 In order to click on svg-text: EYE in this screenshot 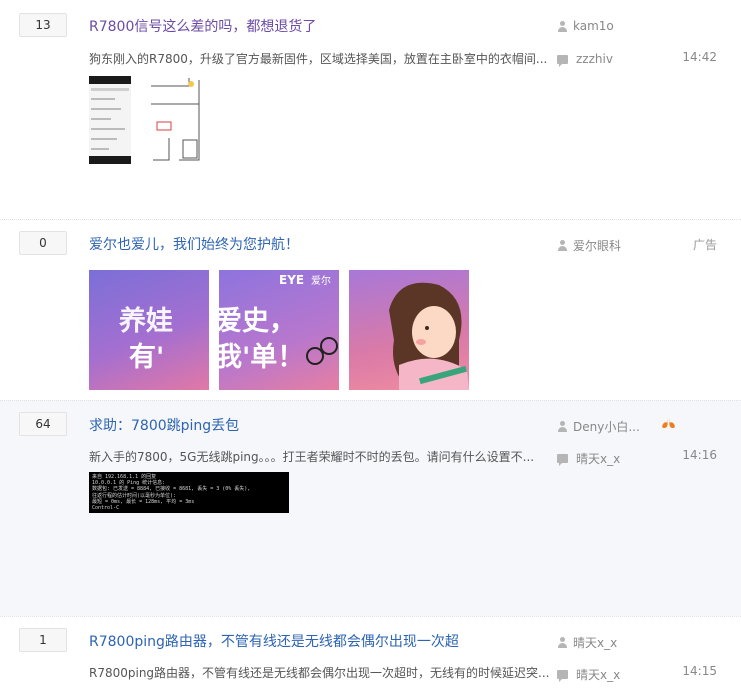, I will do `click(291, 280)`.